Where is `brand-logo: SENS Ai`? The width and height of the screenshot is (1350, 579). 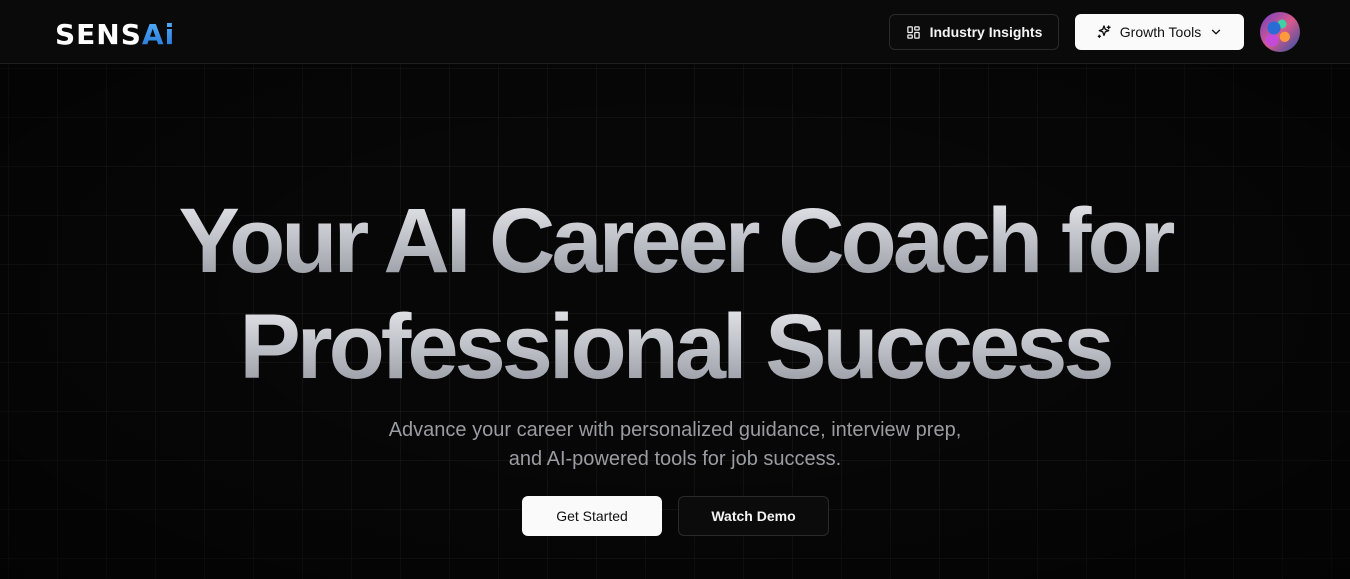
brand-logo: SENS Ai is located at coordinates (115, 35).